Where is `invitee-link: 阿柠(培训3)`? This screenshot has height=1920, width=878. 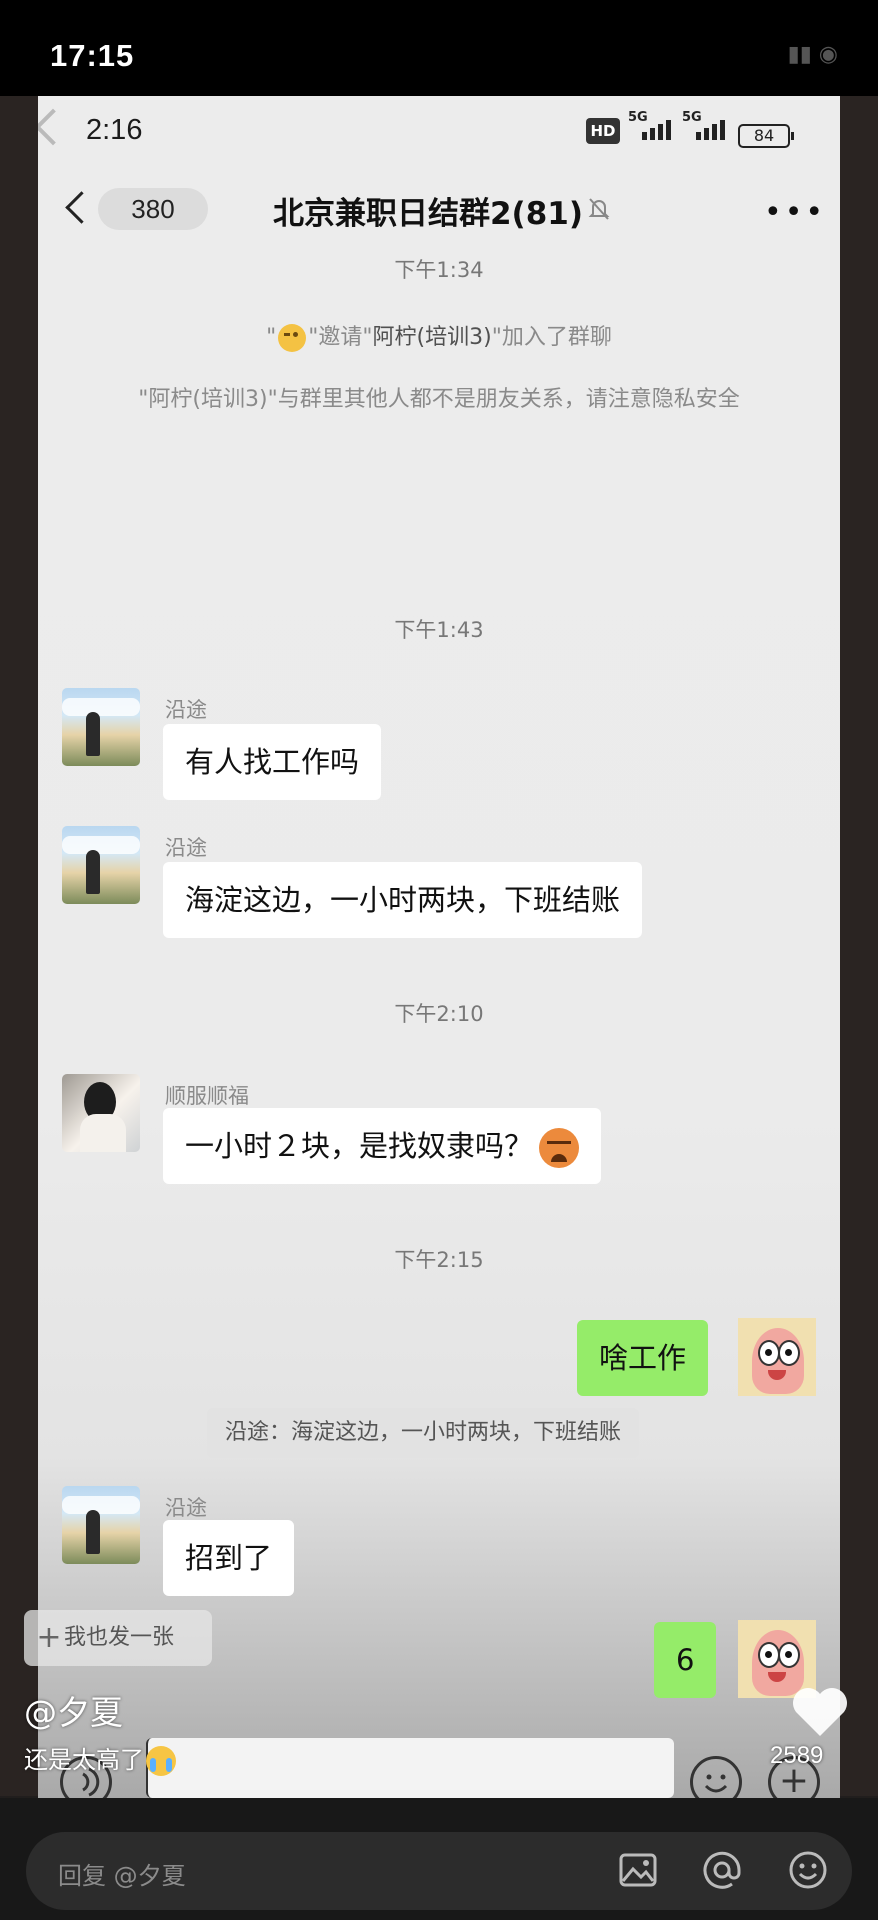
invitee-link: 阿柠(培训3) is located at coordinates (432, 337).